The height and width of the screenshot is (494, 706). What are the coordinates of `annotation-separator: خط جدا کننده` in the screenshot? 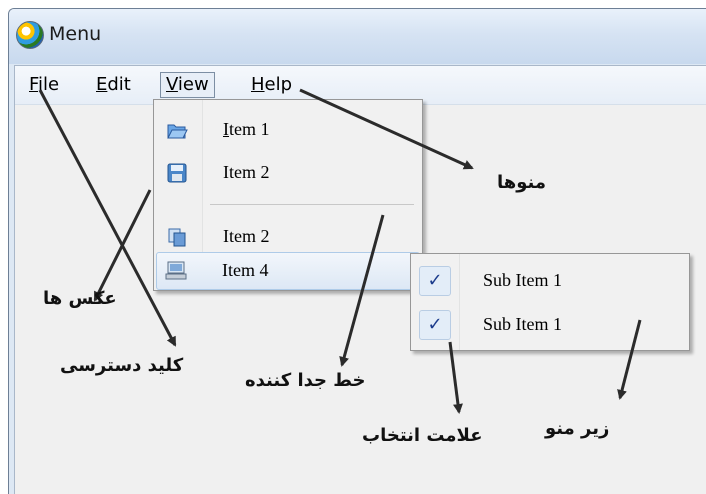 It's located at (305, 380).